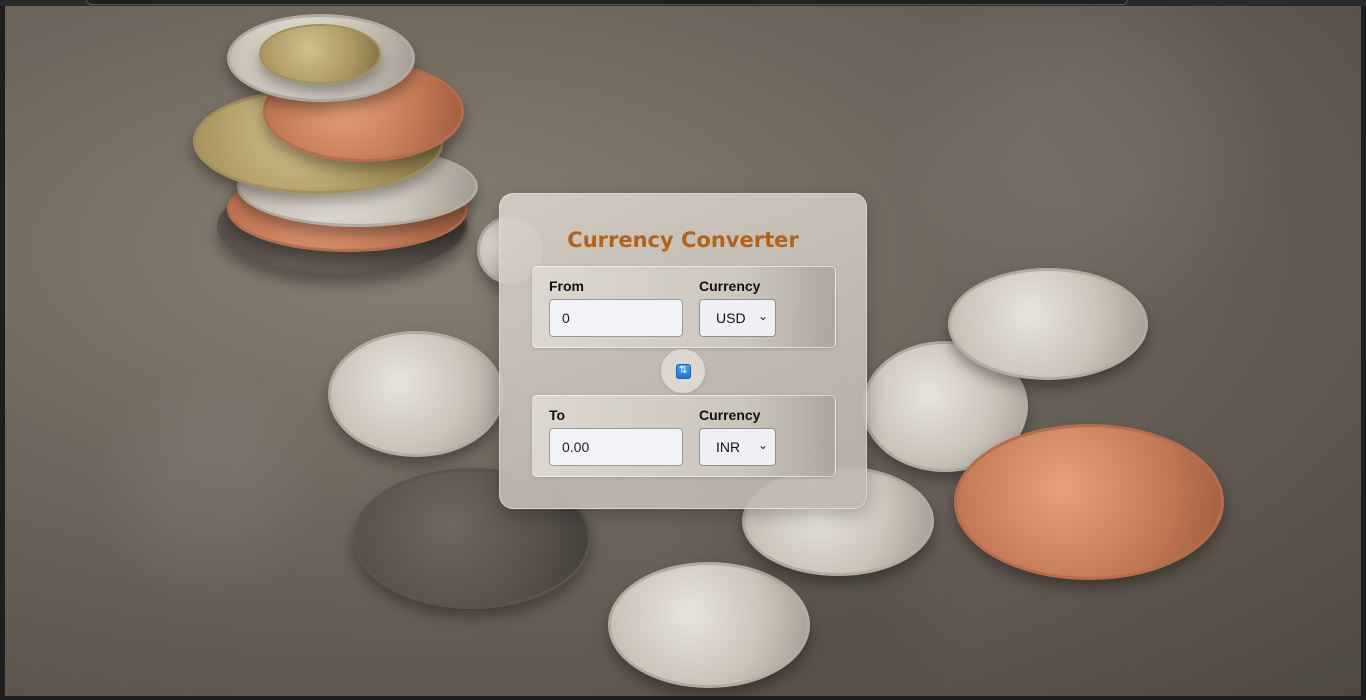  What do you see at coordinates (566, 286) in the screenshot?
I see `from-label: From` at bounding box center [566, 286].